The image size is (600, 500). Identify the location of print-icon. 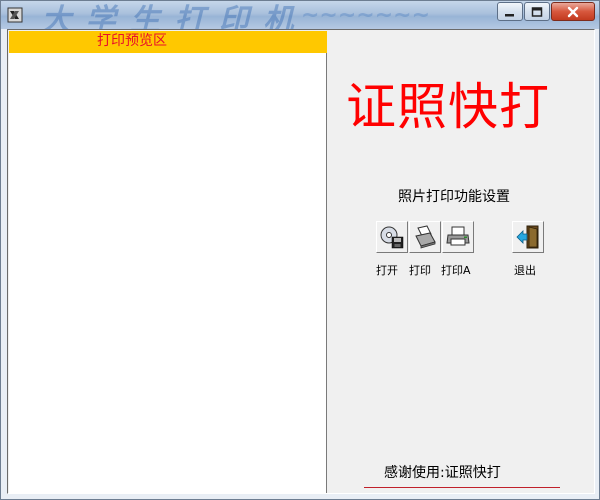
(425, 237).